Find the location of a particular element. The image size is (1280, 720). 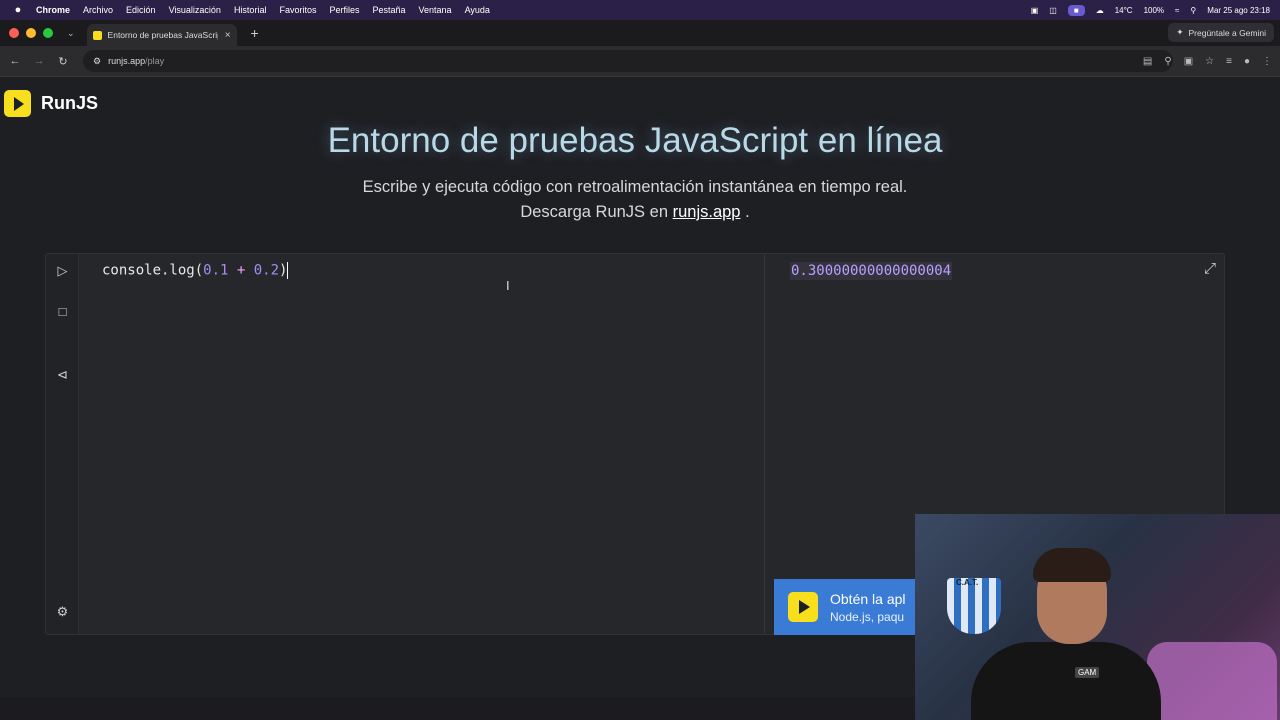

menu-ayuda: Ayuda is located at coordinates (477, 10).